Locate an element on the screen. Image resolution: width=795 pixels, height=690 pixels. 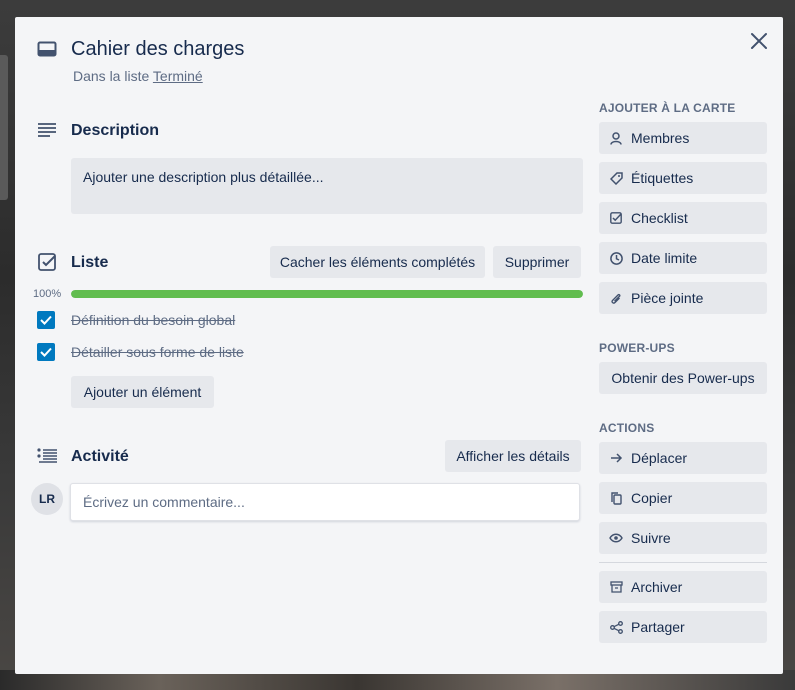
watch-label: Suivre is located at coordinates (651, 538).